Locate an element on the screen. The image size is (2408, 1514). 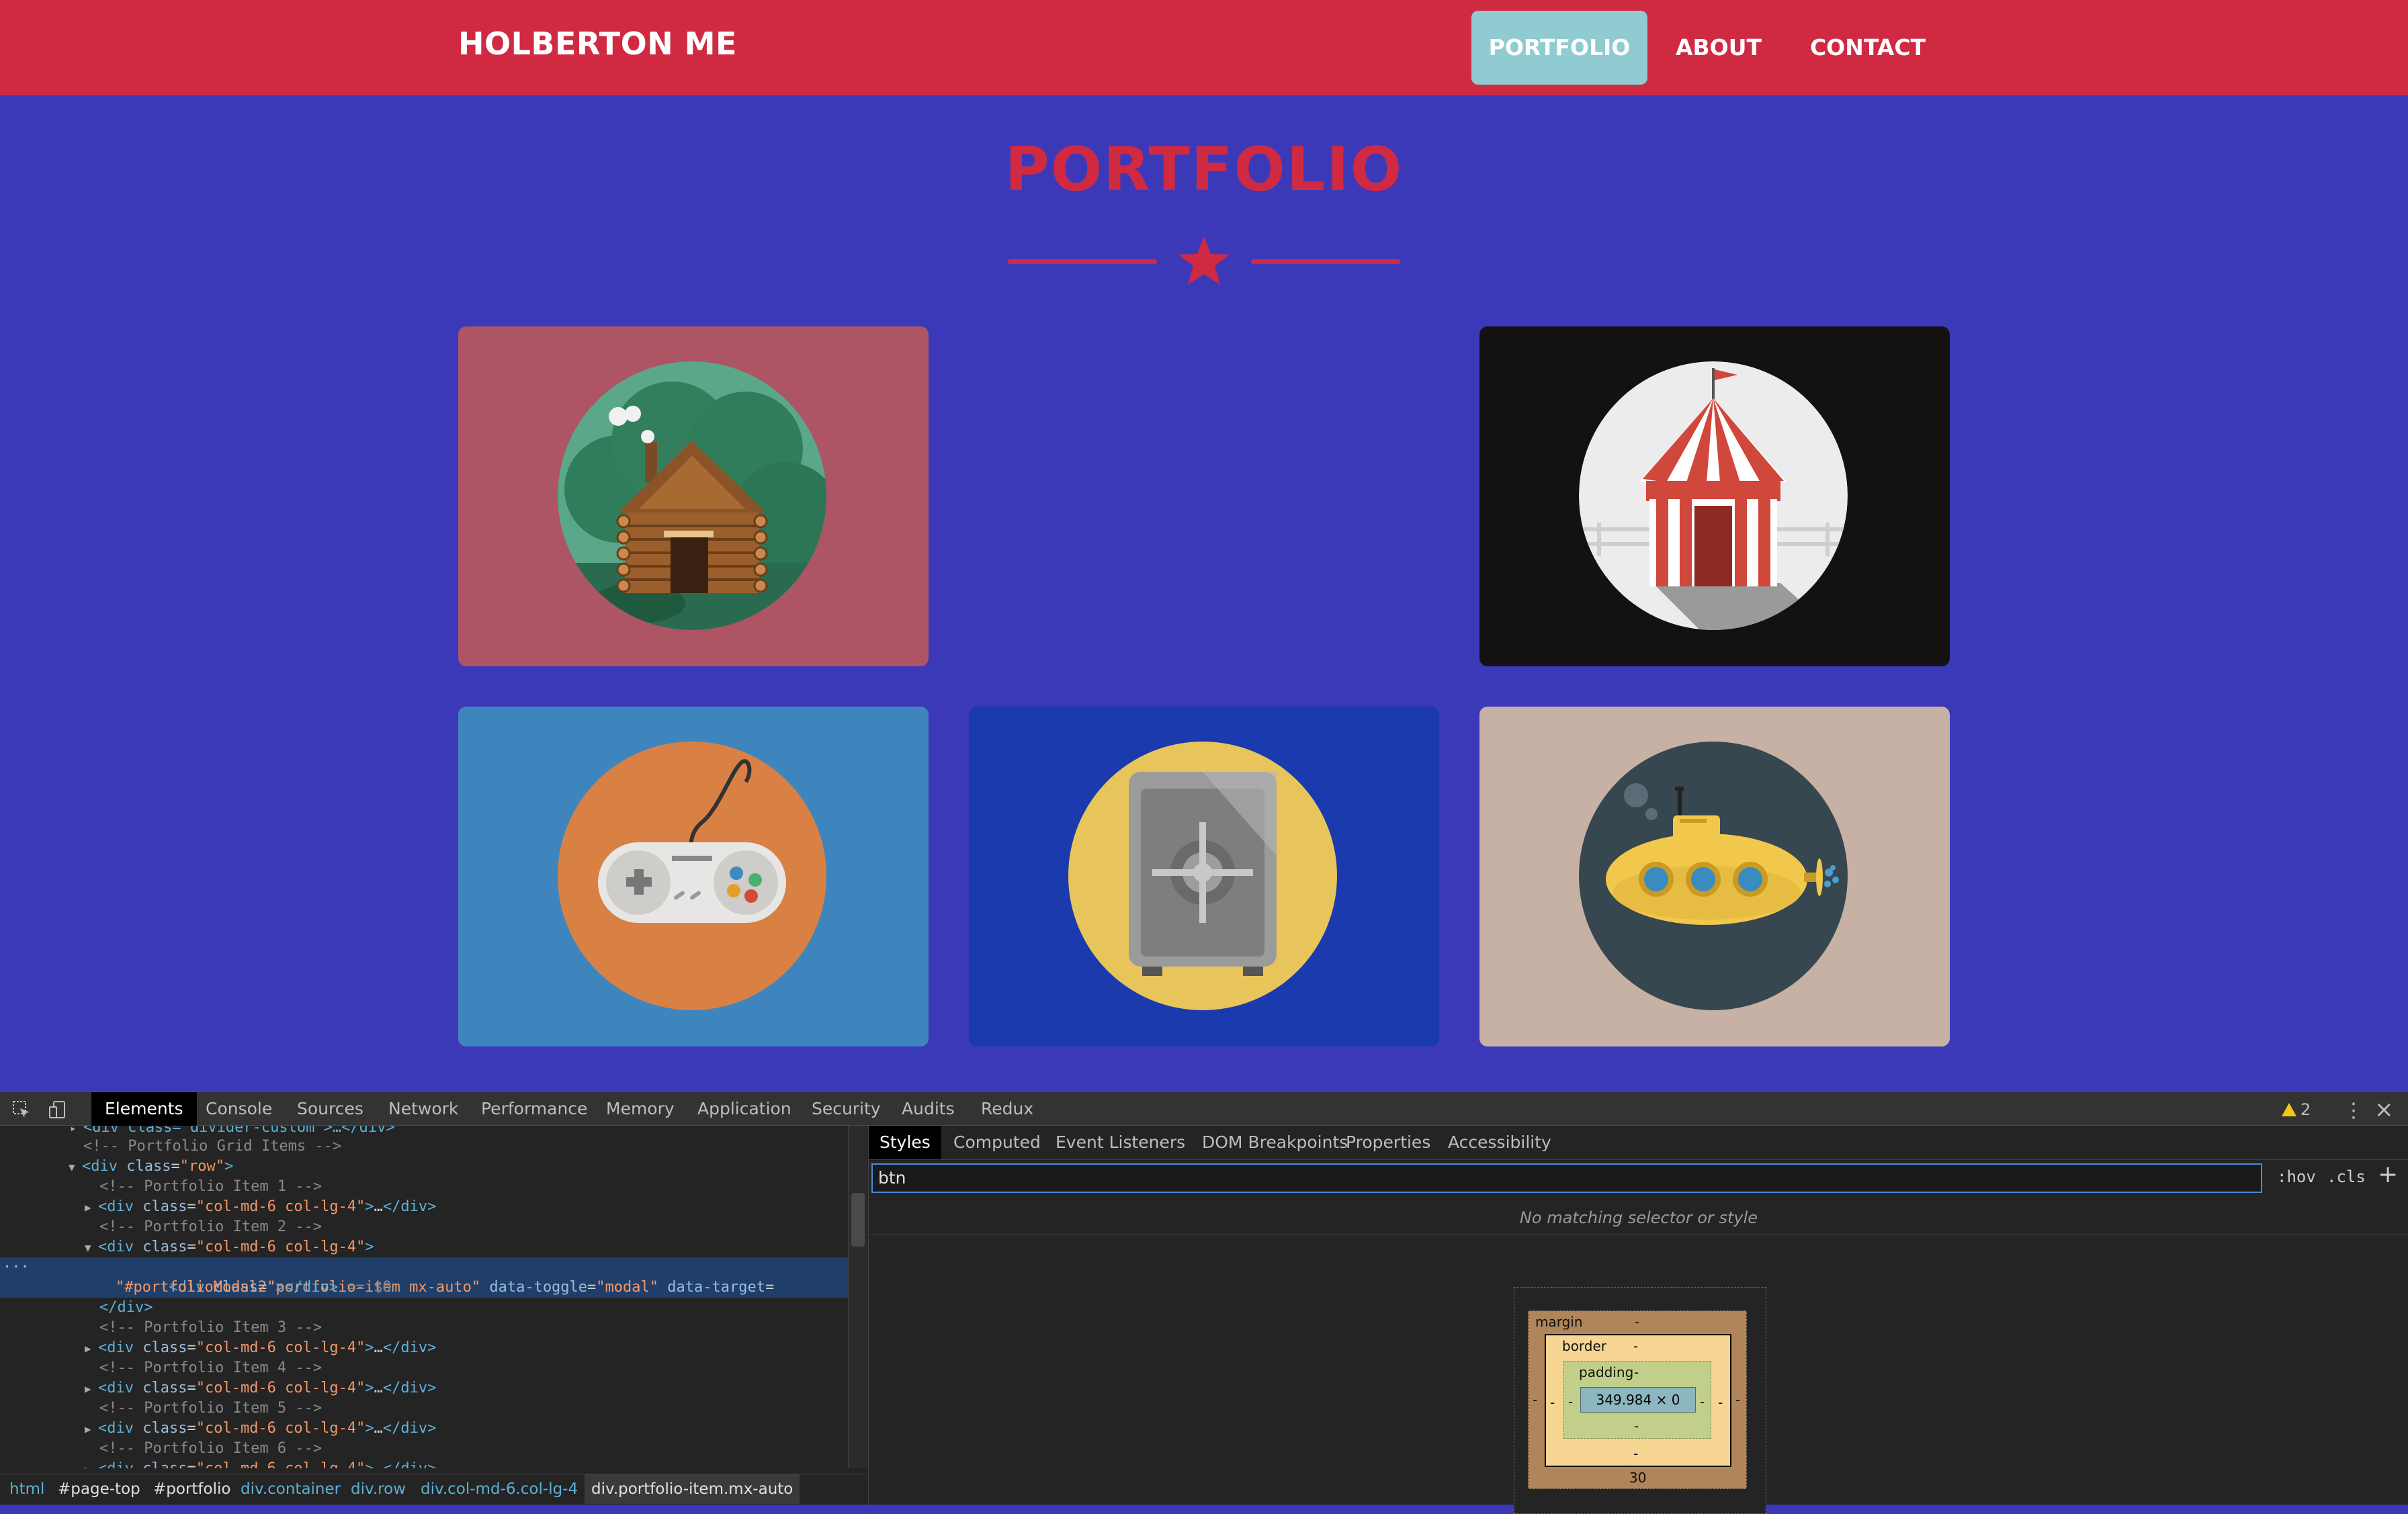
portfolio-item-submarine is located at coordinates (1714, 877).